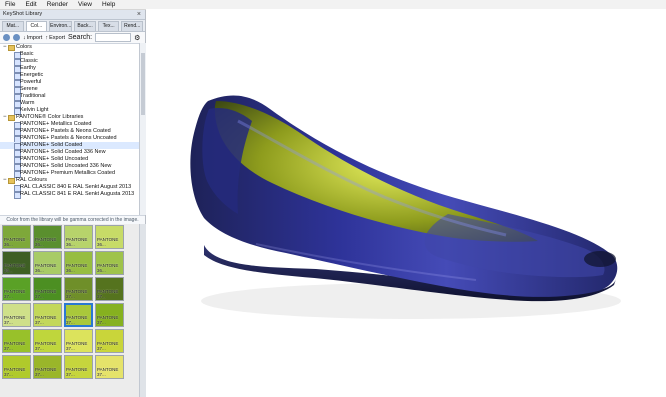 The width and height of the screenshot is (666, 397). What do you see at coordinates (69, 47) in the screenshot?
I see `tree-folder: − Colors` at bounding box center [69, 47].